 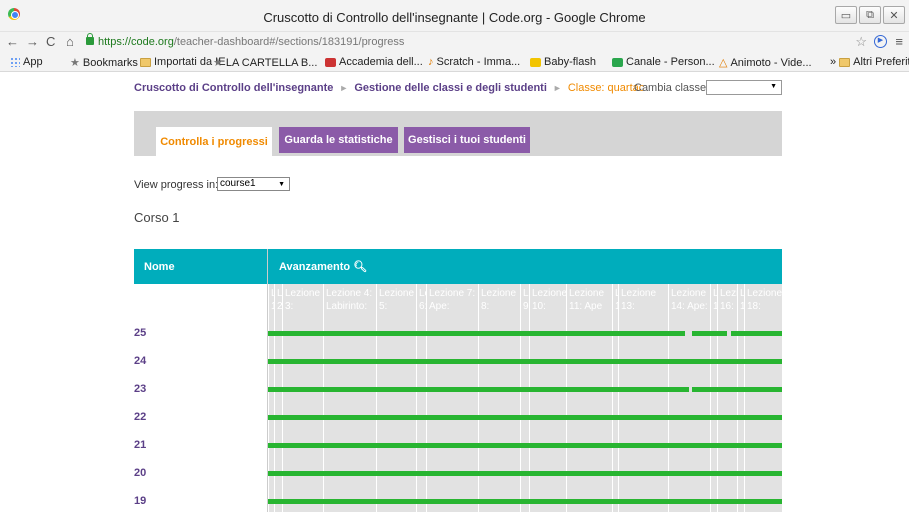 I want to click on lesson-header: Lezione 13:, so click(x=644, y=301).